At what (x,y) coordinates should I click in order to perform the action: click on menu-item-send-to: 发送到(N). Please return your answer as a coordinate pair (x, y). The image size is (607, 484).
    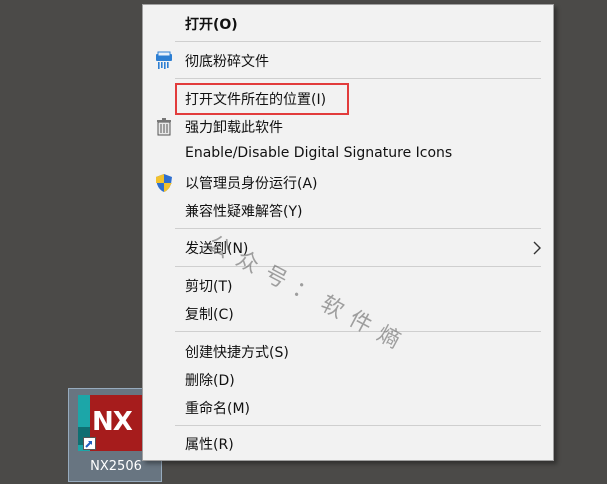
    Looking at the image, I should click on (348, 248).